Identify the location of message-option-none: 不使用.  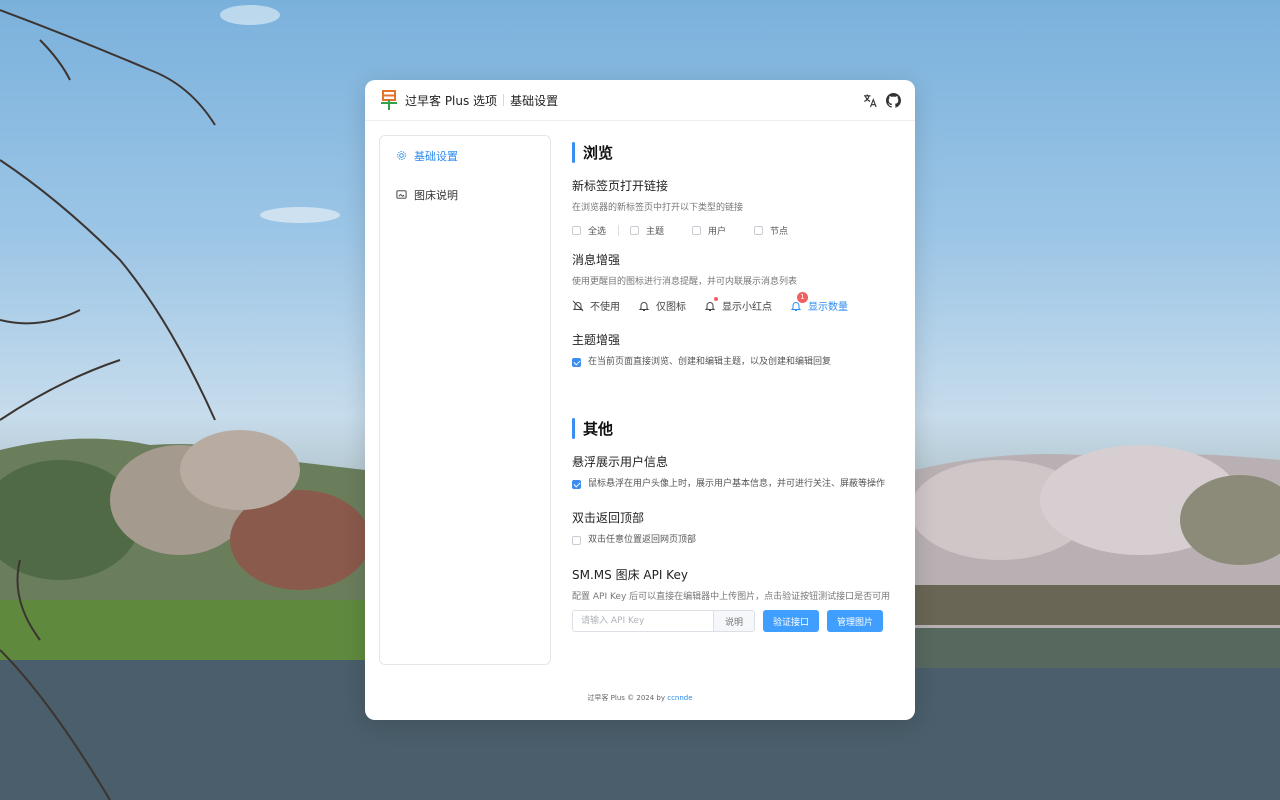
(596, 305).